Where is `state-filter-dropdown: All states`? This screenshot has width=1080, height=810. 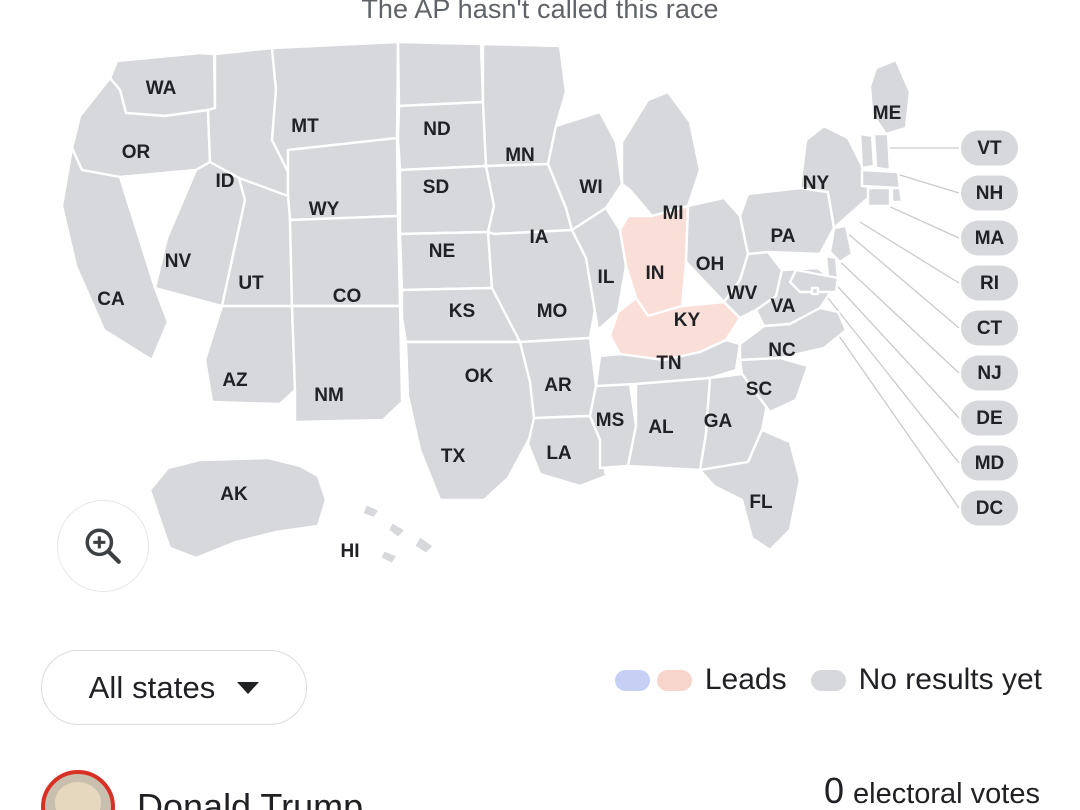
state-filter-dropdown: All states is located at coordinates (174, 687).